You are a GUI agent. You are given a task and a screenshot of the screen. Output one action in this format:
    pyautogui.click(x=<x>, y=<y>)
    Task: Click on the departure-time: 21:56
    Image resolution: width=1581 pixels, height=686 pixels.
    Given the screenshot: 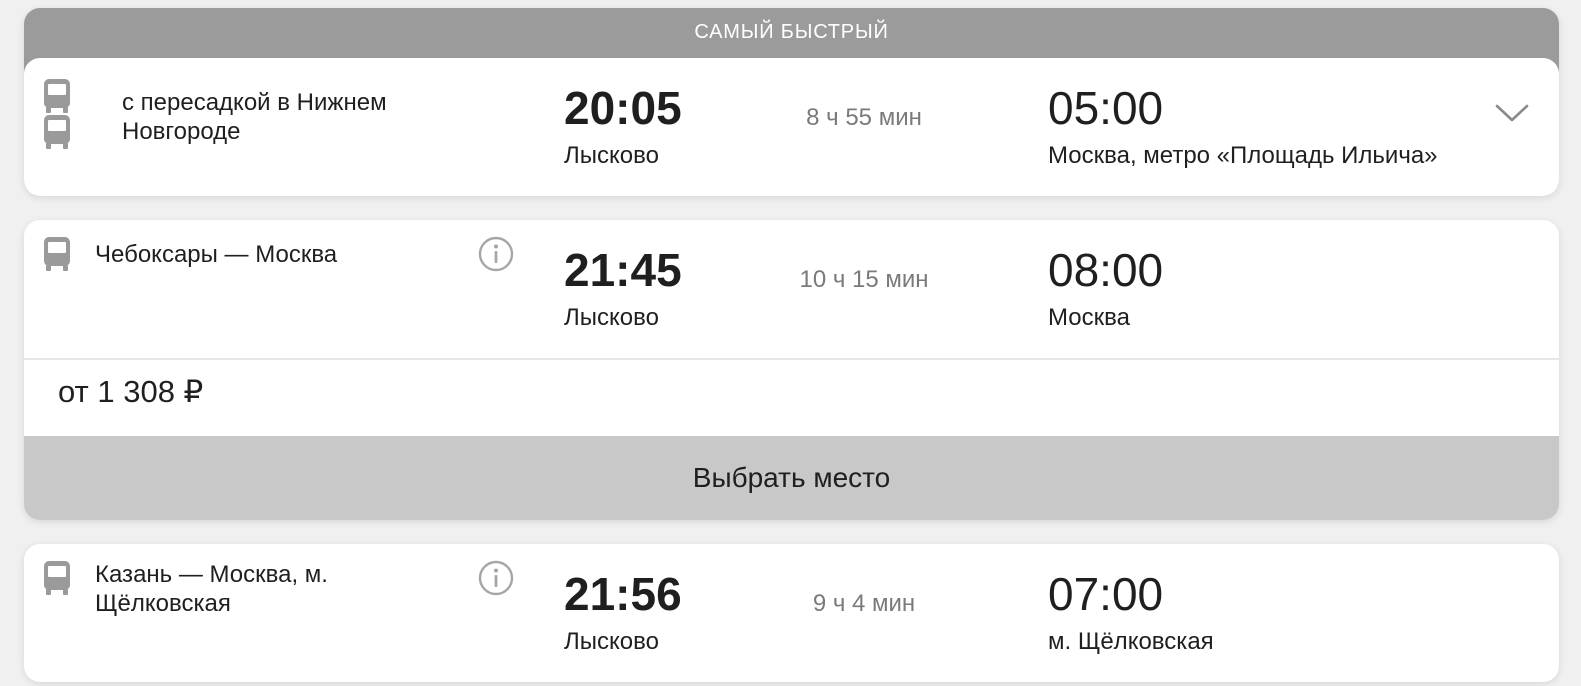 What is the action you would take?
    pyautogui.click(x=623, y=594)
    